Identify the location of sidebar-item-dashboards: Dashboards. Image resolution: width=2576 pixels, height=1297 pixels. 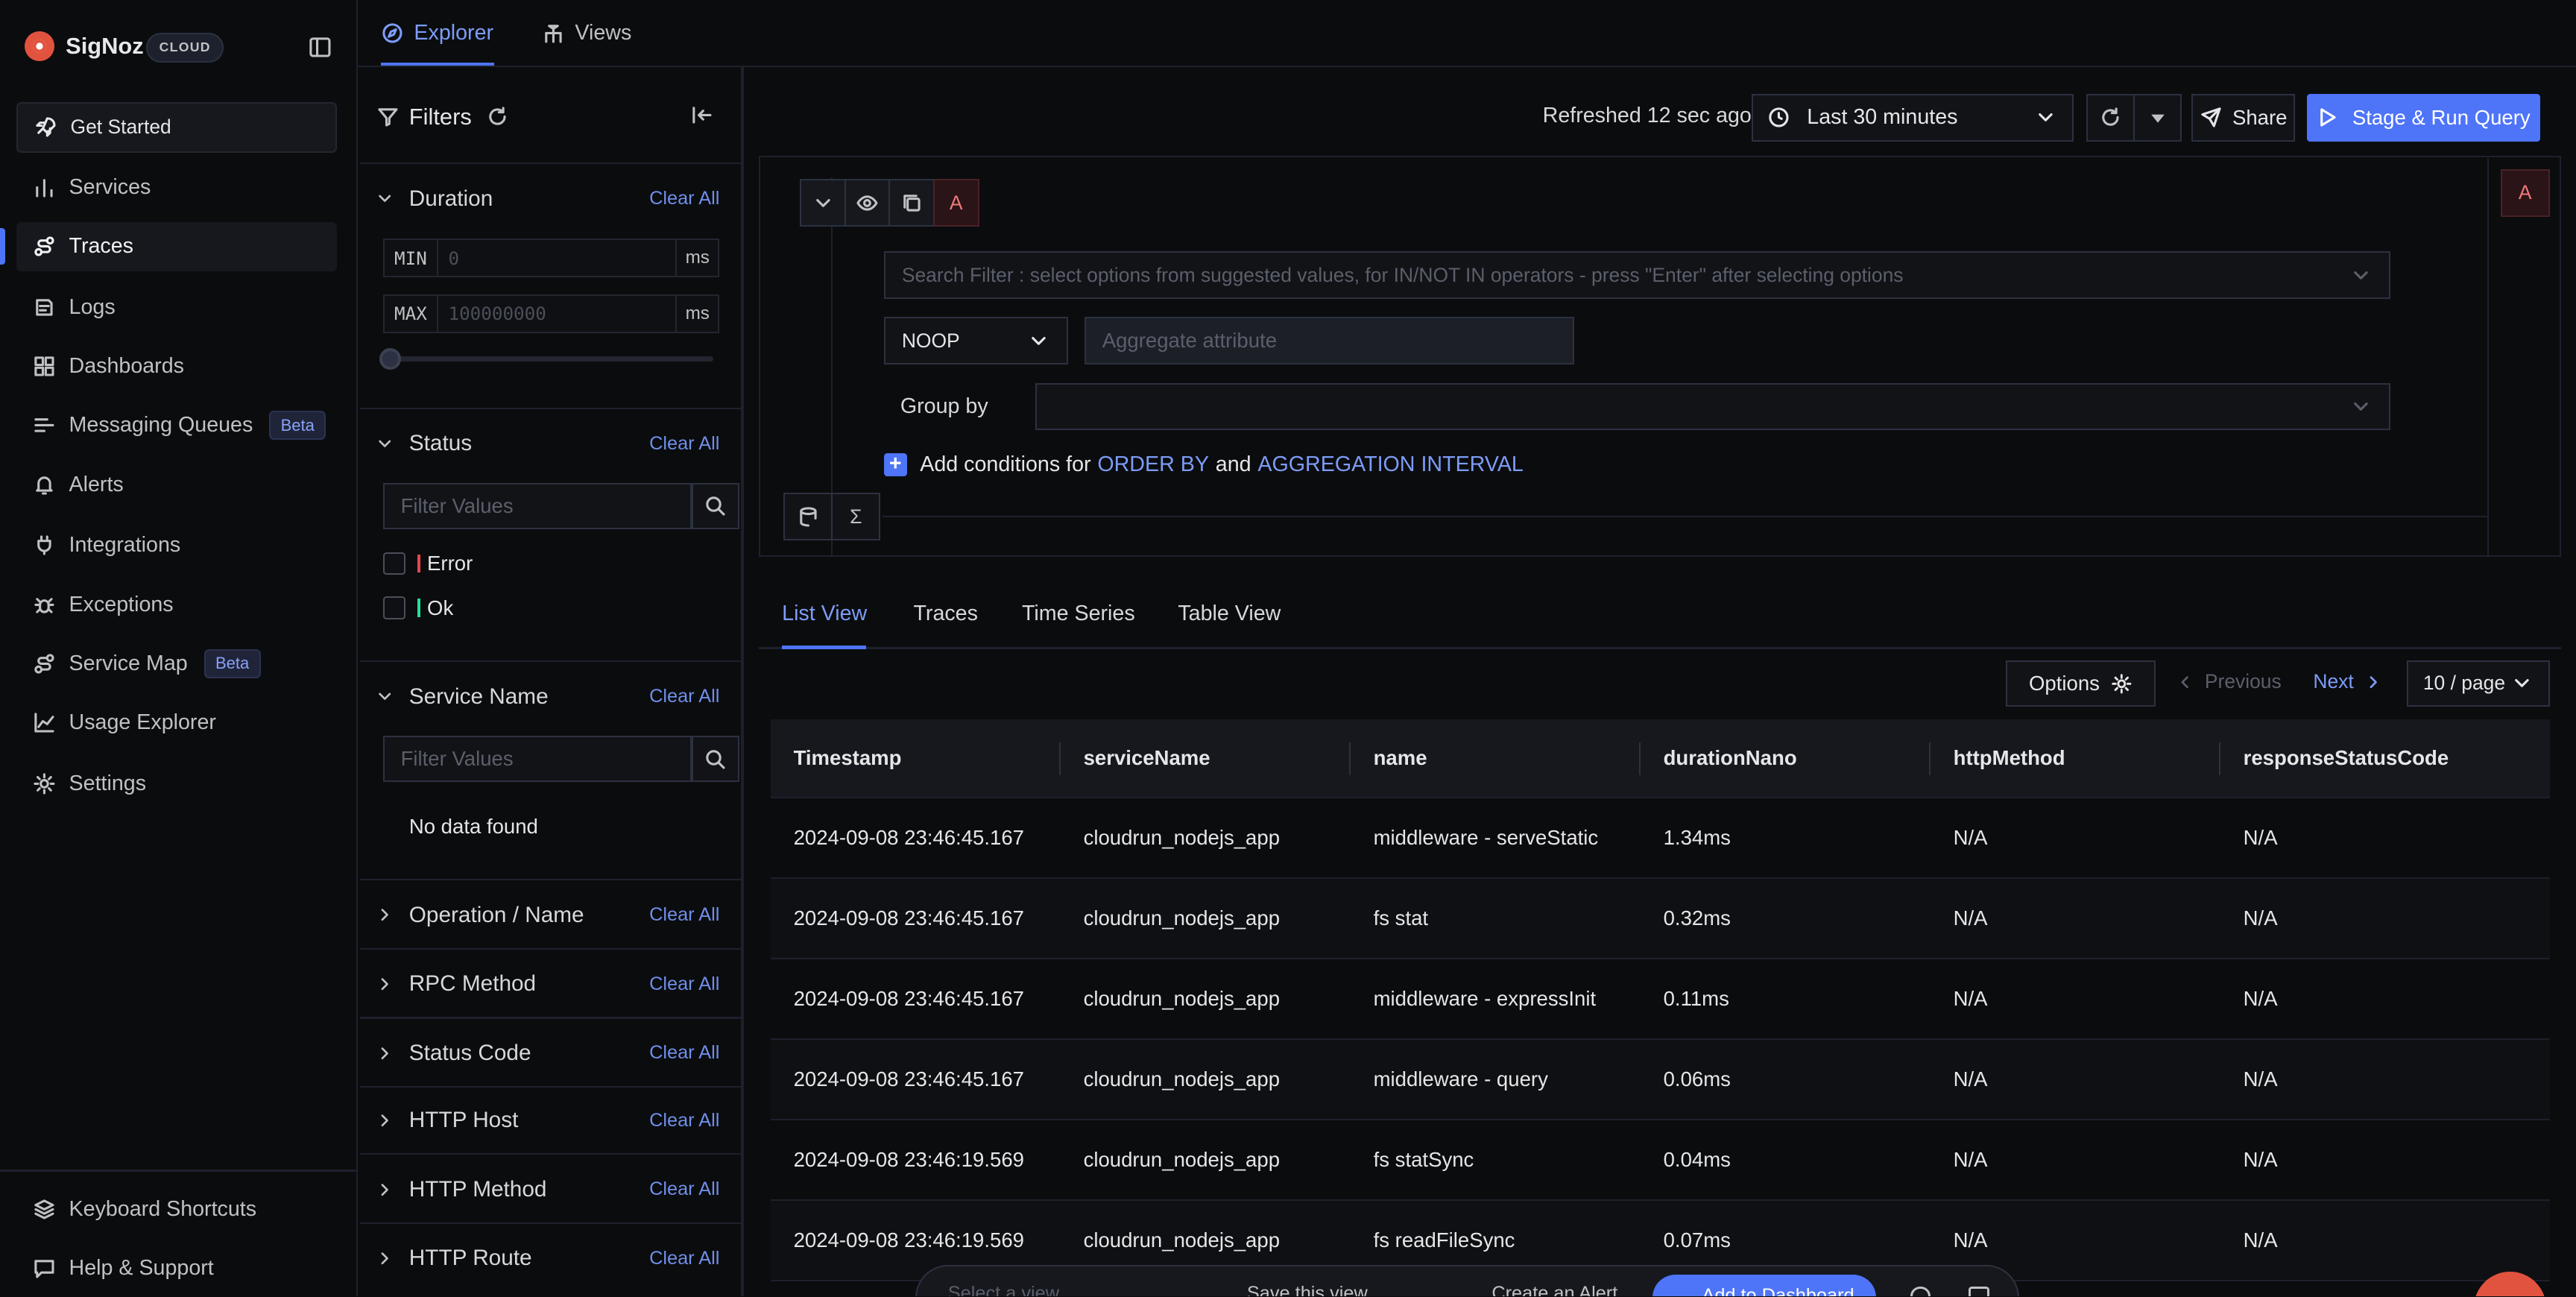
(176, 366).